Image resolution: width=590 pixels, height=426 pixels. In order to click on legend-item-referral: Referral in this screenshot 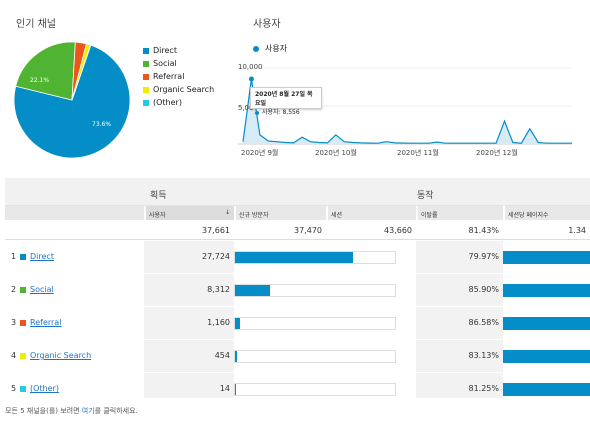, I will do `click(178, 76)`.